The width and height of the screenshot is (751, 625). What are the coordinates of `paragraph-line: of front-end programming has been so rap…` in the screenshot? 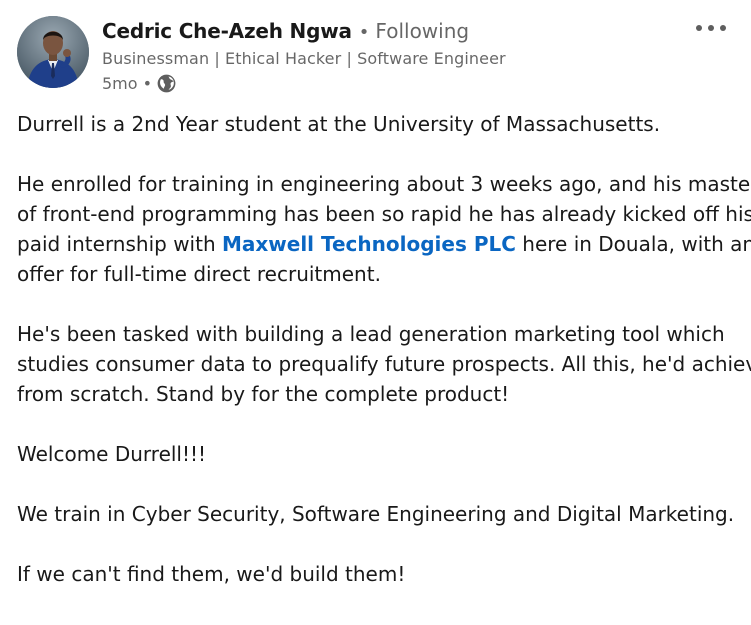 It's located at (384, 214).